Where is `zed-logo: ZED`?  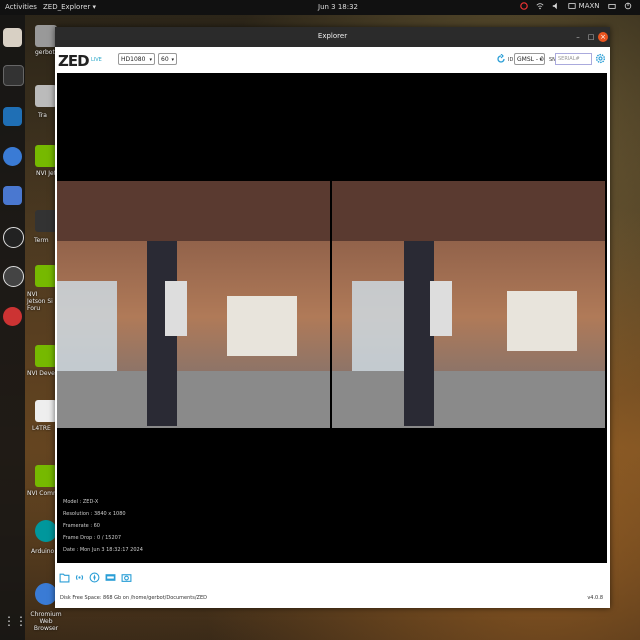
zed-logo: ZED is located at coordinates (74, 61).